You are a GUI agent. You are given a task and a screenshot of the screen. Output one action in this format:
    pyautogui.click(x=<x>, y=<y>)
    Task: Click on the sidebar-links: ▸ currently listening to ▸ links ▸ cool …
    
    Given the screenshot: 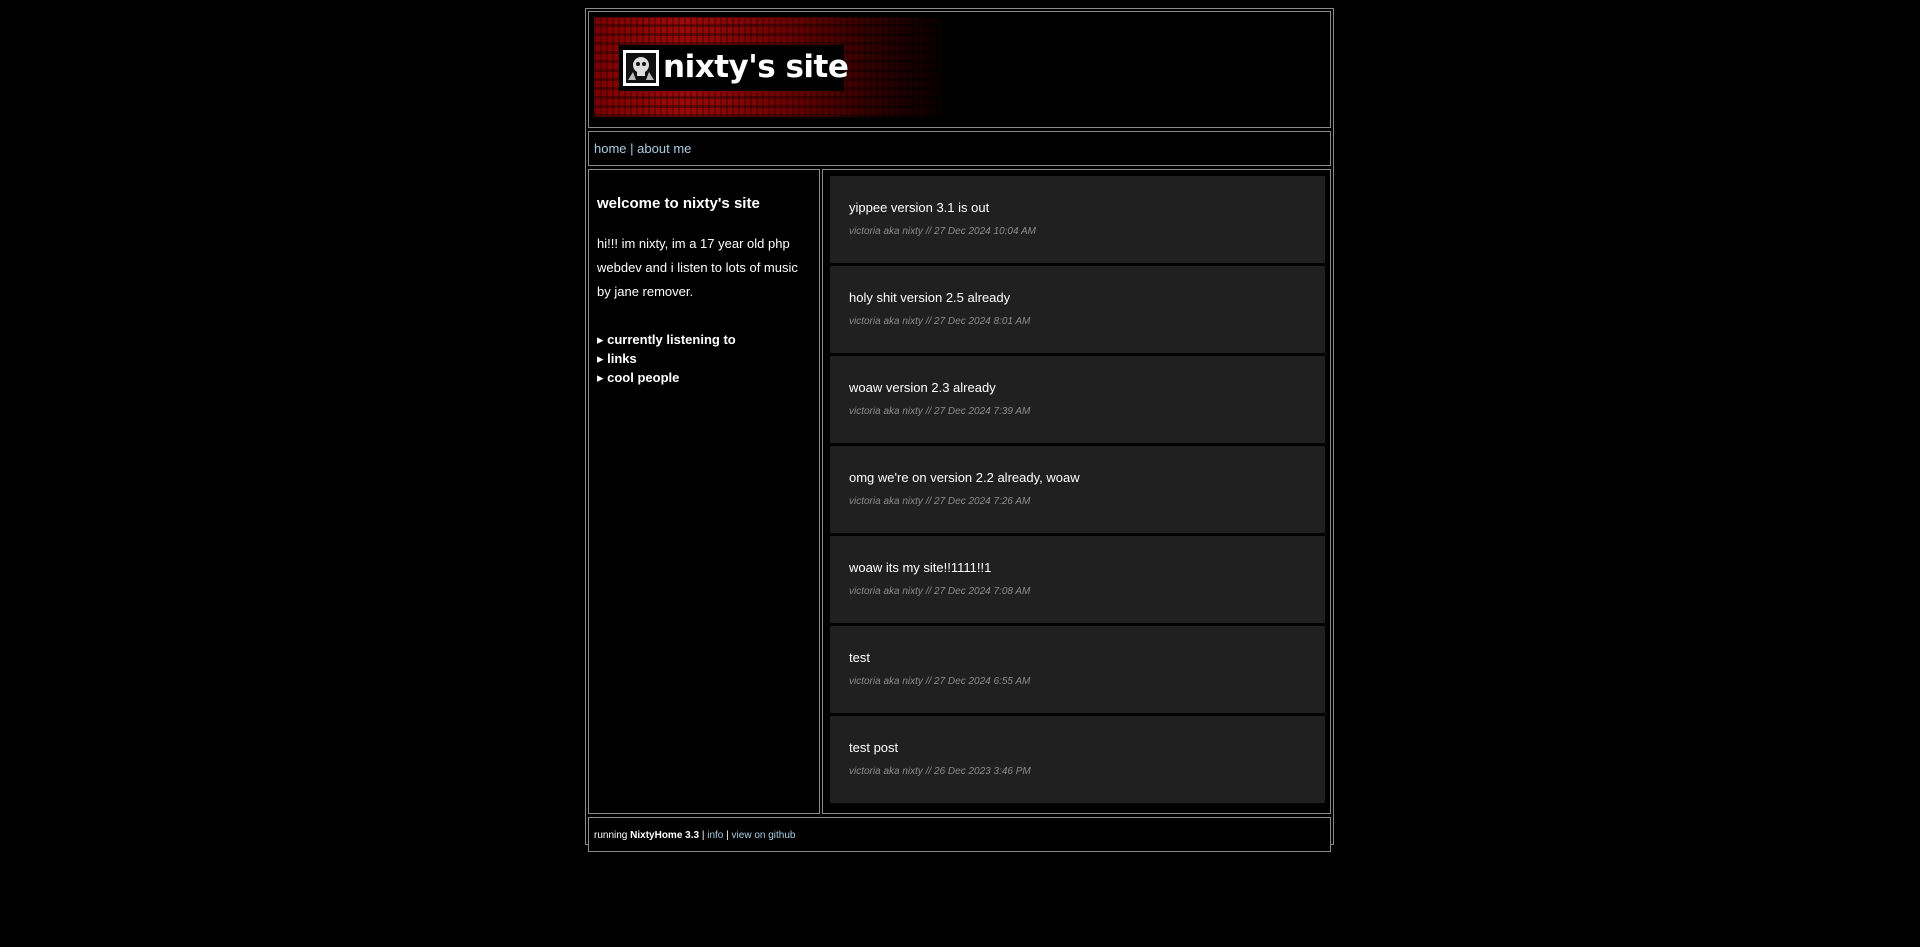 What is the action you would take?
    pyautogui.click(x=666, y=358)
    